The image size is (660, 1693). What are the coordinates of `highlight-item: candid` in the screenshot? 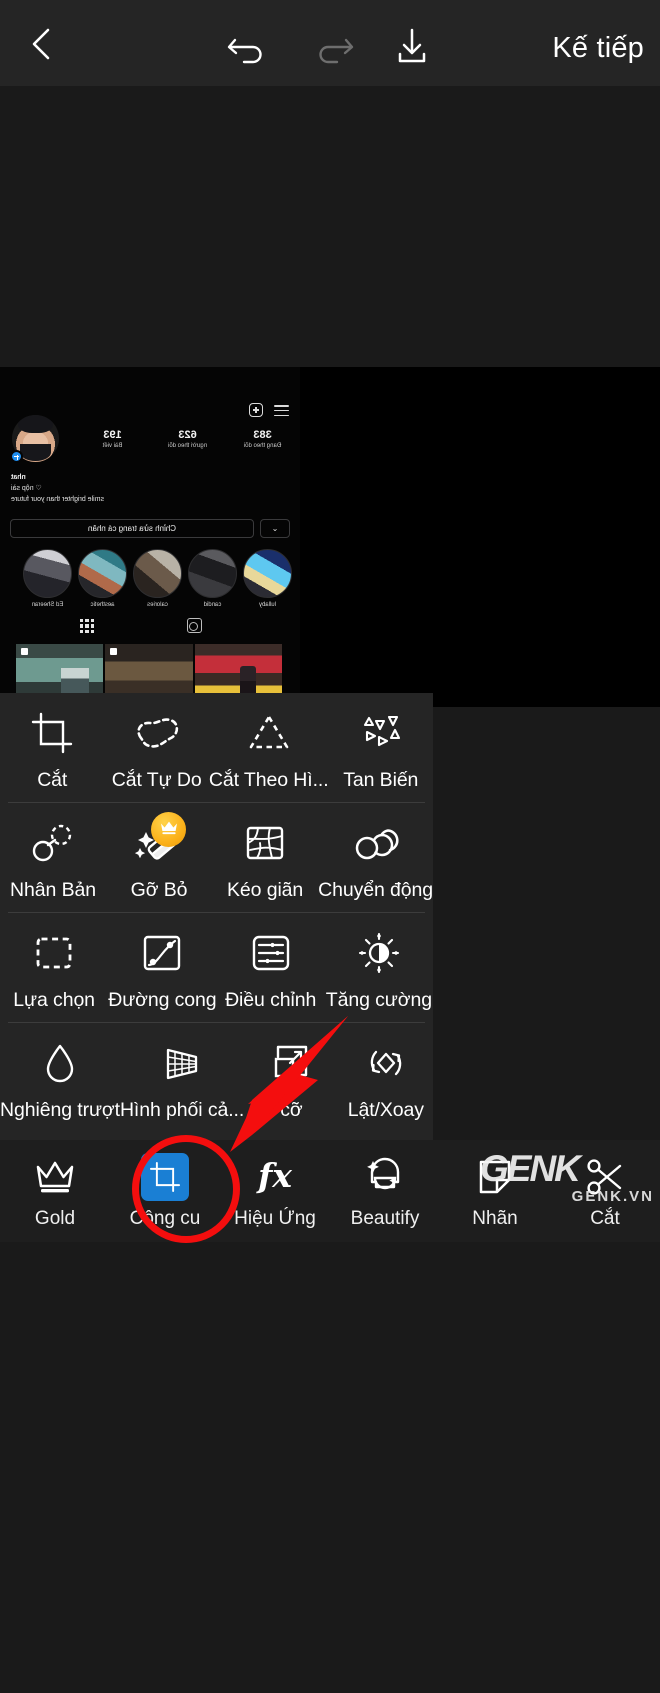 It's located at (212, 579).